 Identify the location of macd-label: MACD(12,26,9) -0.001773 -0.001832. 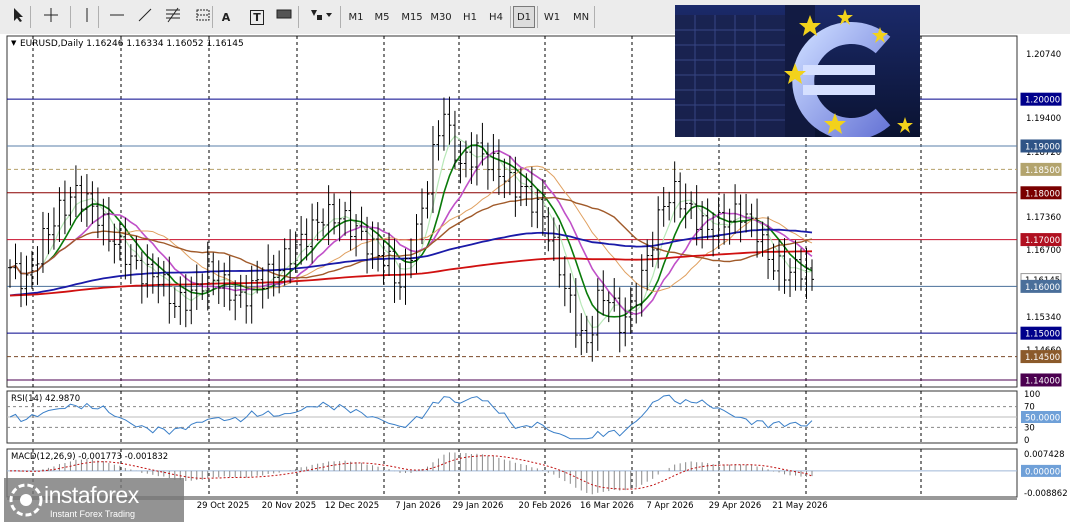
(89, 457).